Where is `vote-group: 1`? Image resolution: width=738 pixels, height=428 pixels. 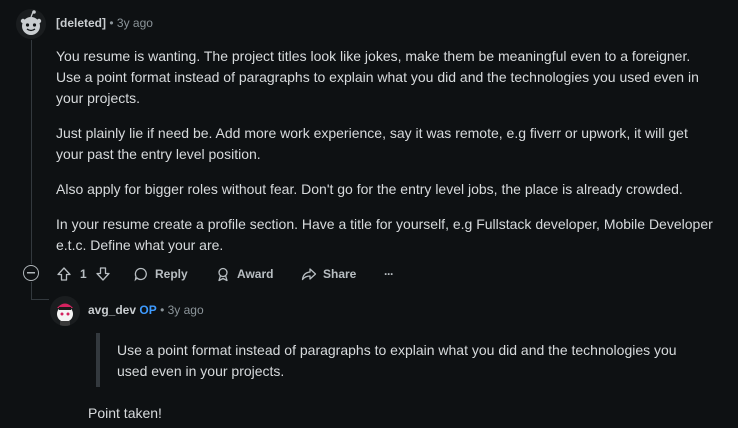
vote-group: 1 is located at coordinates (83, 274).